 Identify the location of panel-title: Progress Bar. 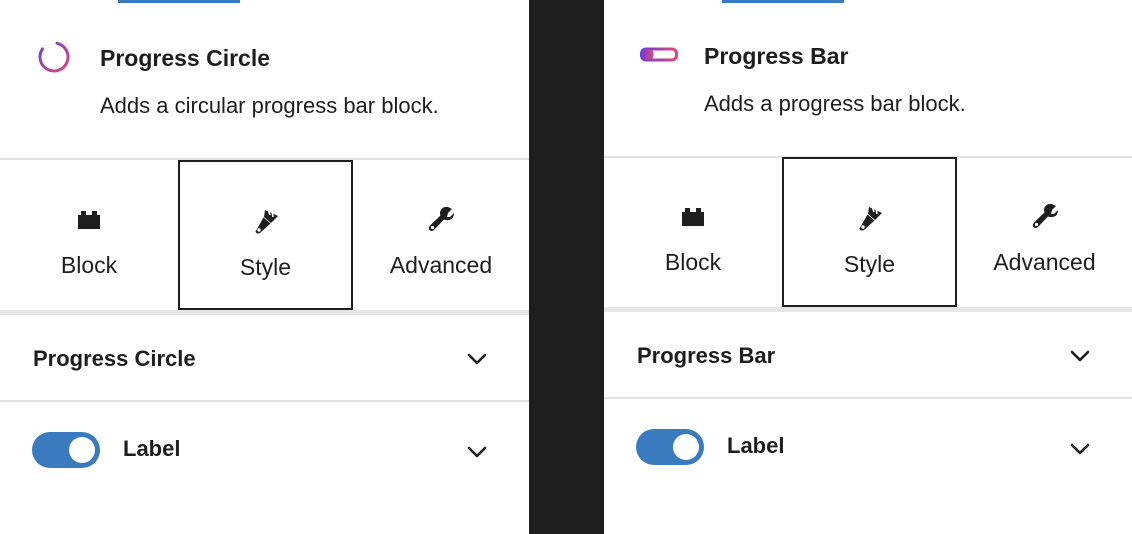
(706, 355).